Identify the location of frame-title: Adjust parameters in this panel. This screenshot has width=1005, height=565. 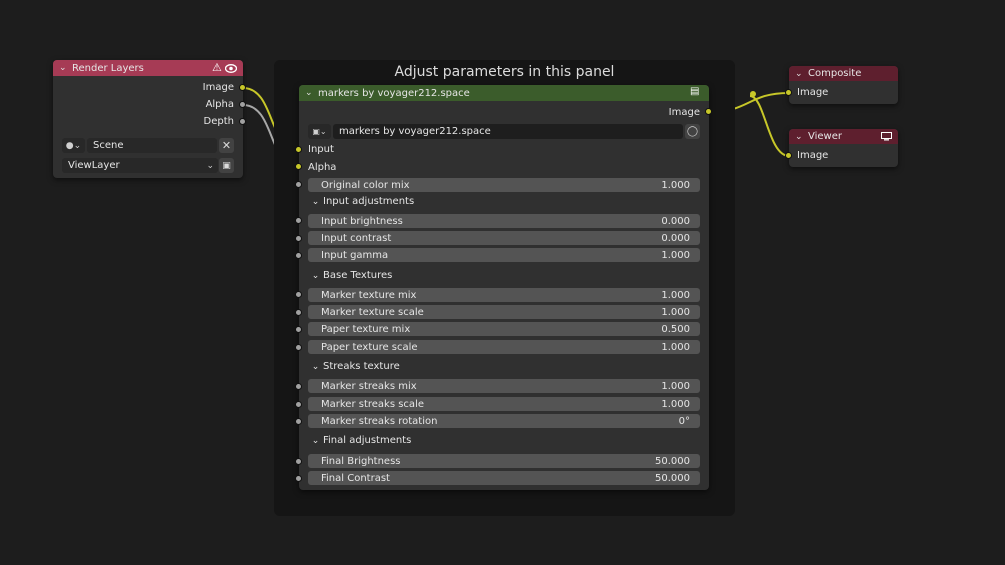
(504, 72).